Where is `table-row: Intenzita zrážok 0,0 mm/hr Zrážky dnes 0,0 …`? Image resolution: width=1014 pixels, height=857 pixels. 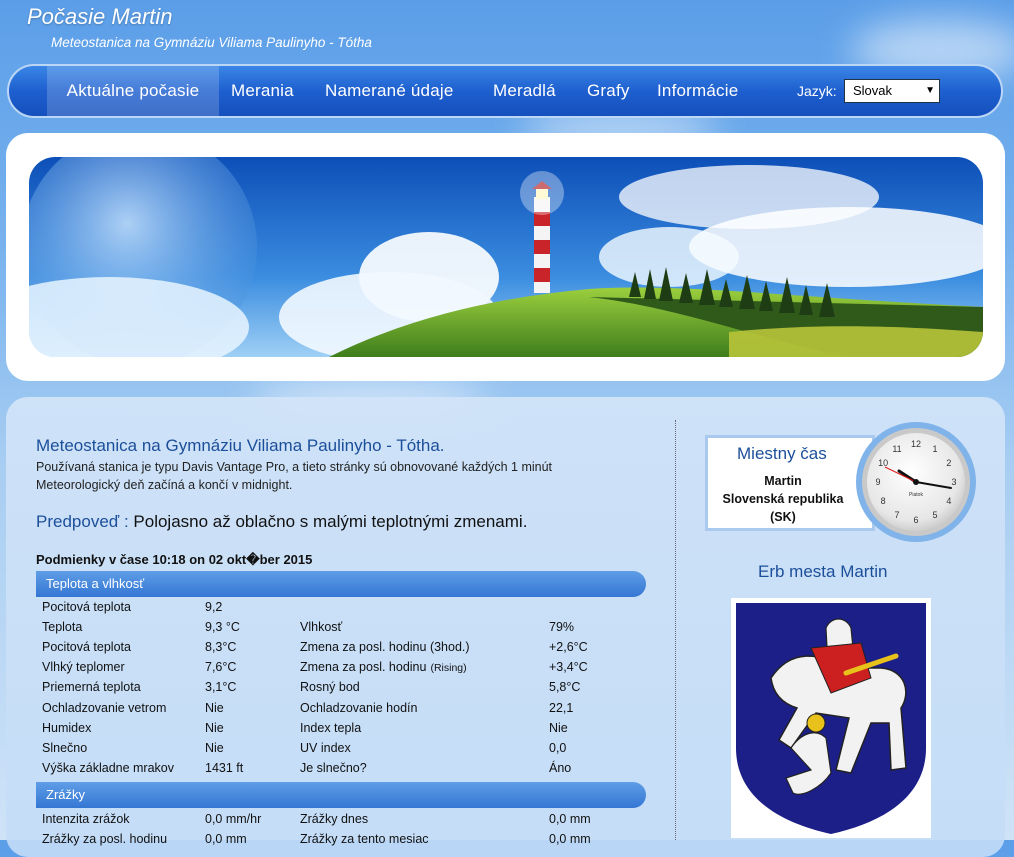
table-row: Intenzita zrážok 0,0 mm/hr Zrážky dnes 0,0 … is located at coordinates (341, 822).